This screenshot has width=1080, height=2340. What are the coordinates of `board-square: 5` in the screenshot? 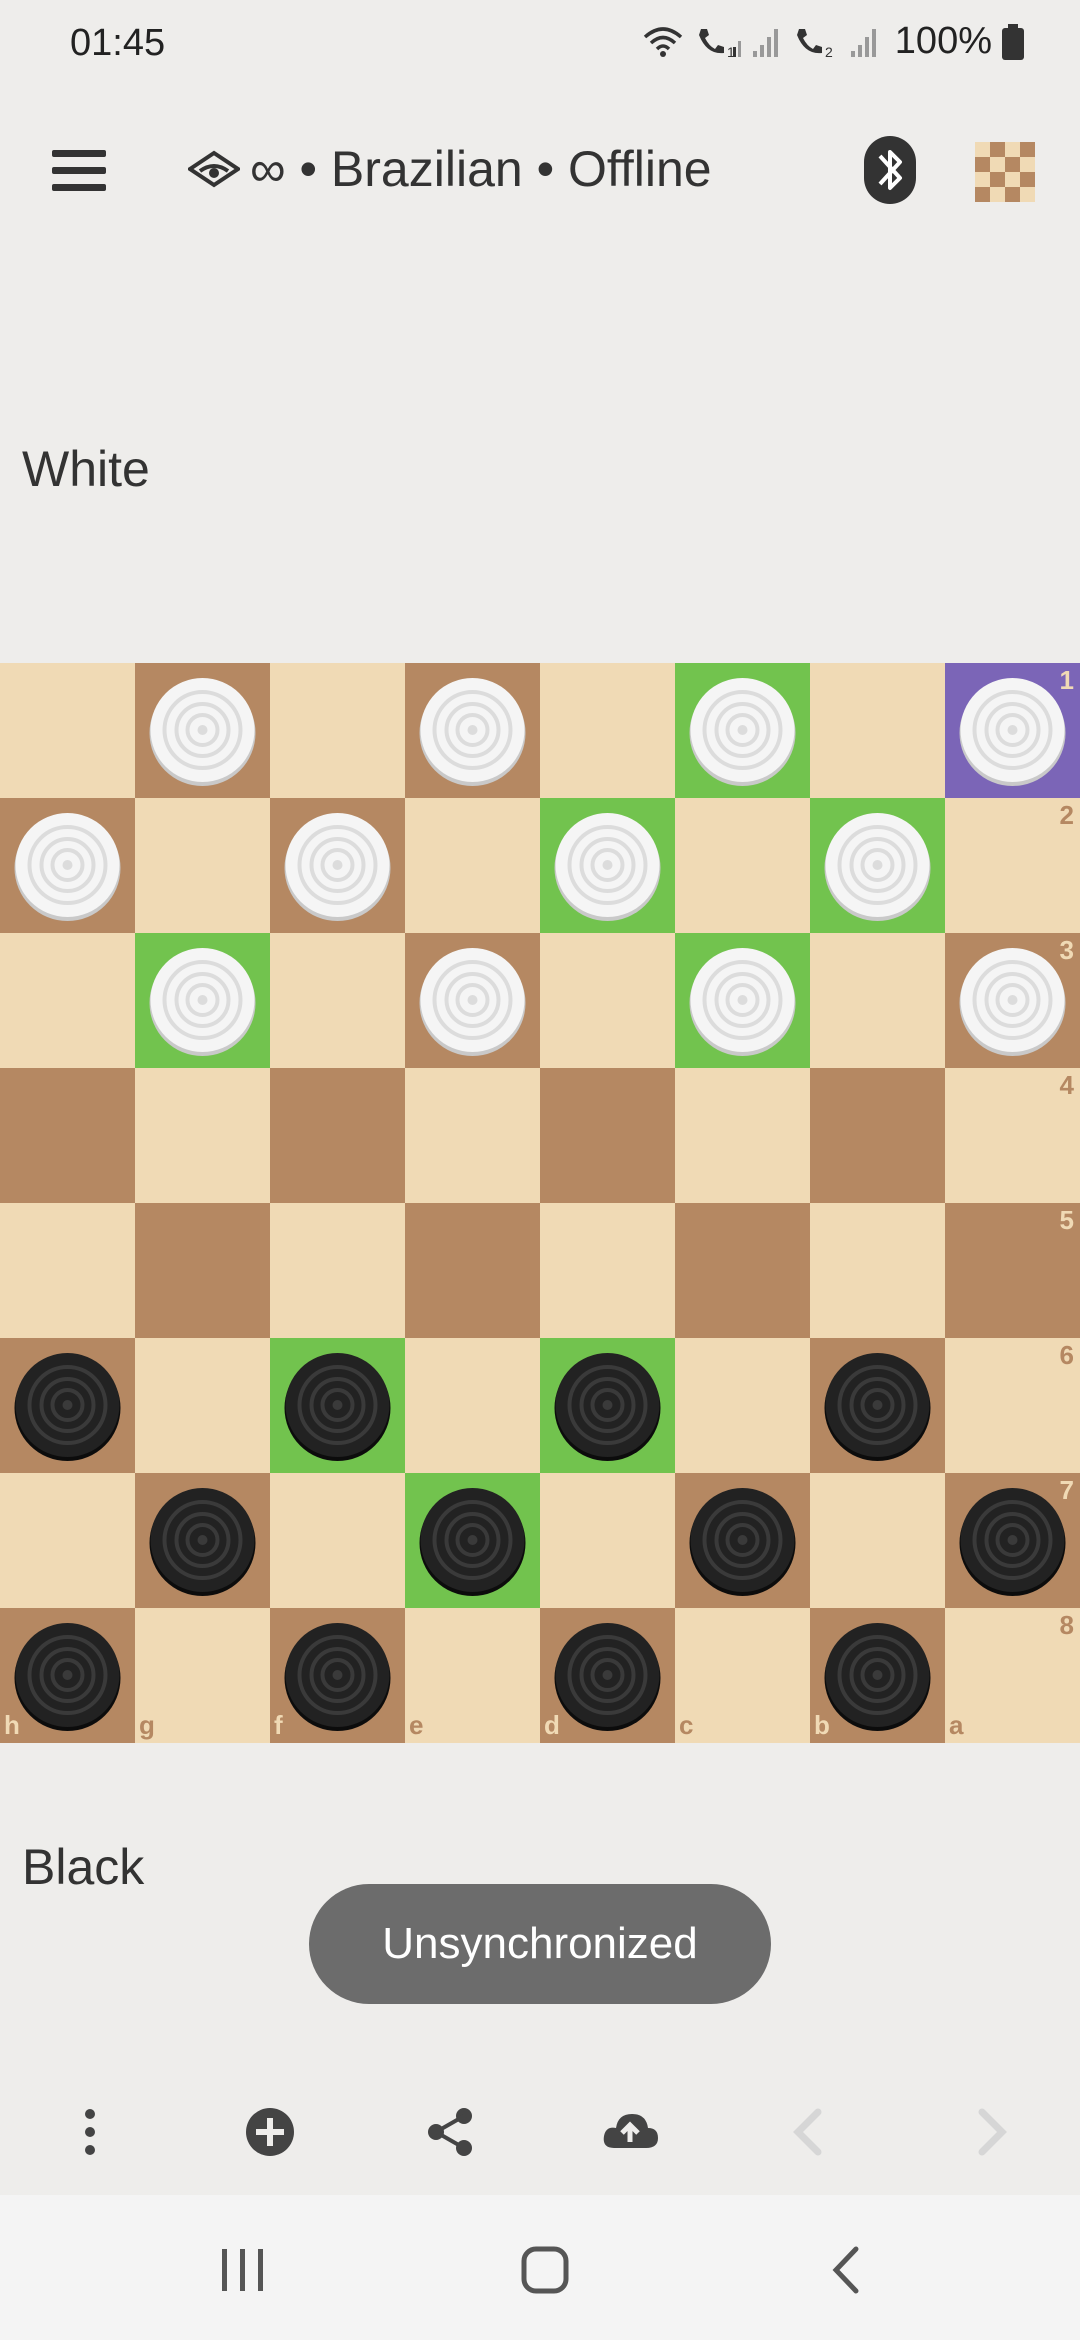 It's located at (1012, 1270).